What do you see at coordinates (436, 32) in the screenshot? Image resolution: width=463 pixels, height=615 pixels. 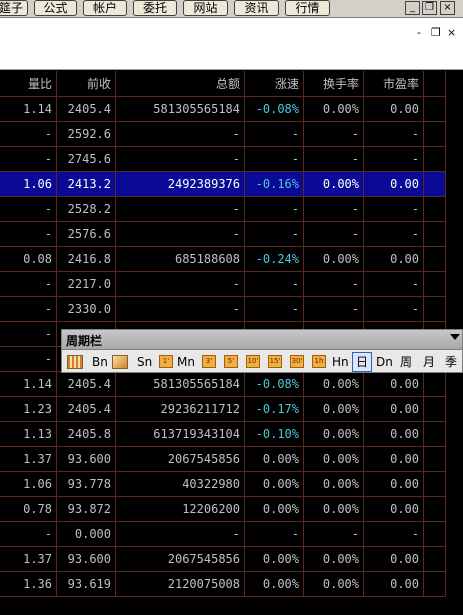 I see `sub-restore-button: ❐` at bounding box center [436, 32].